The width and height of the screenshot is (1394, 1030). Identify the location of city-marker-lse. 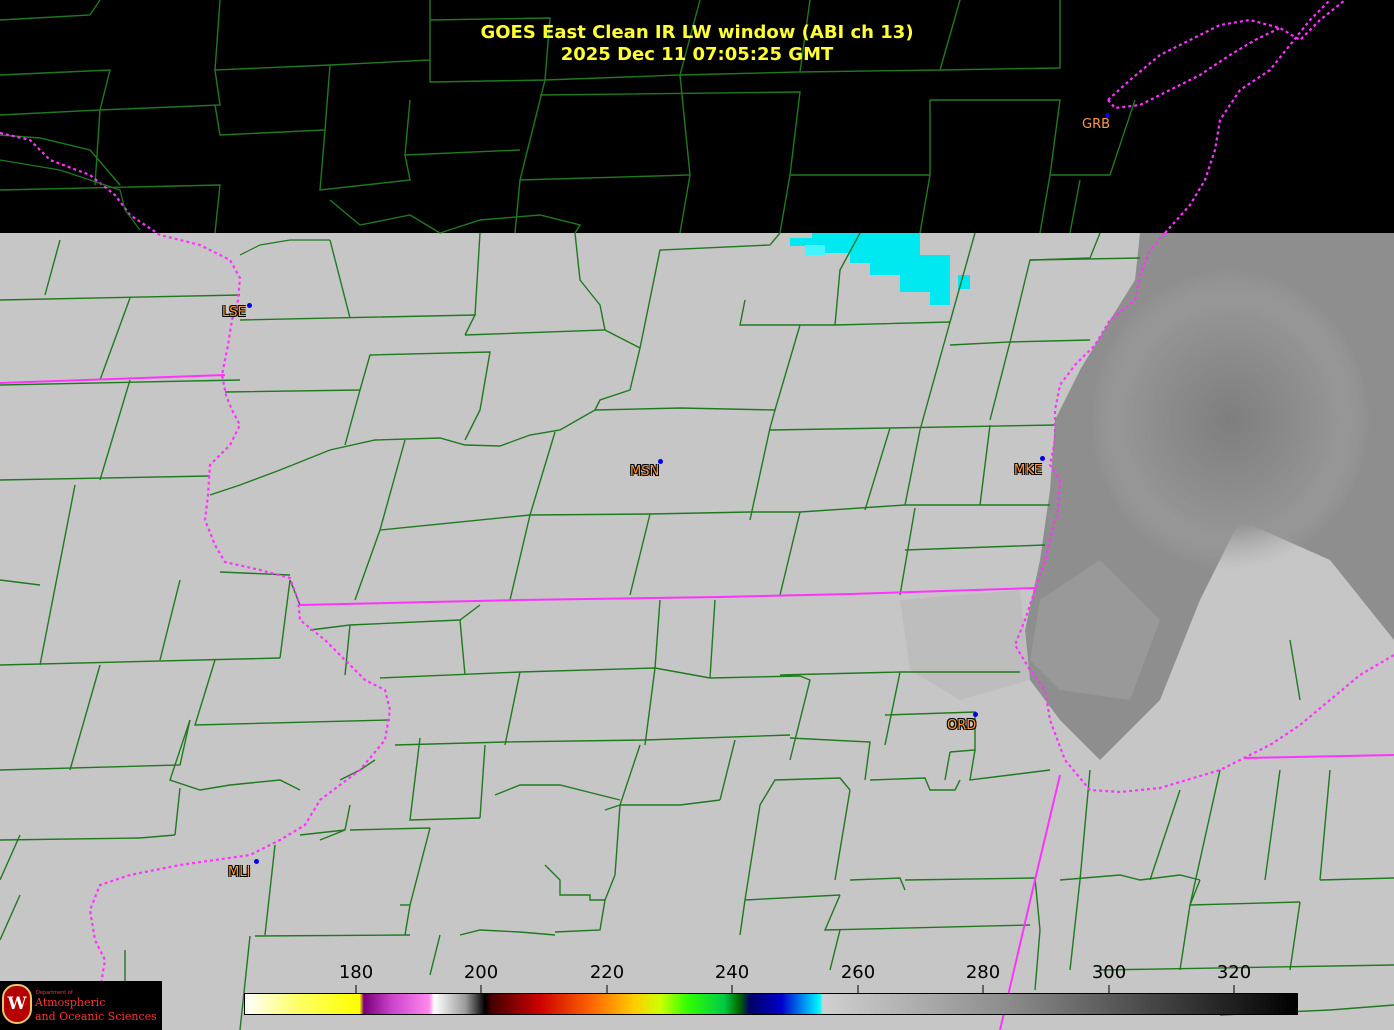
(249, 305).